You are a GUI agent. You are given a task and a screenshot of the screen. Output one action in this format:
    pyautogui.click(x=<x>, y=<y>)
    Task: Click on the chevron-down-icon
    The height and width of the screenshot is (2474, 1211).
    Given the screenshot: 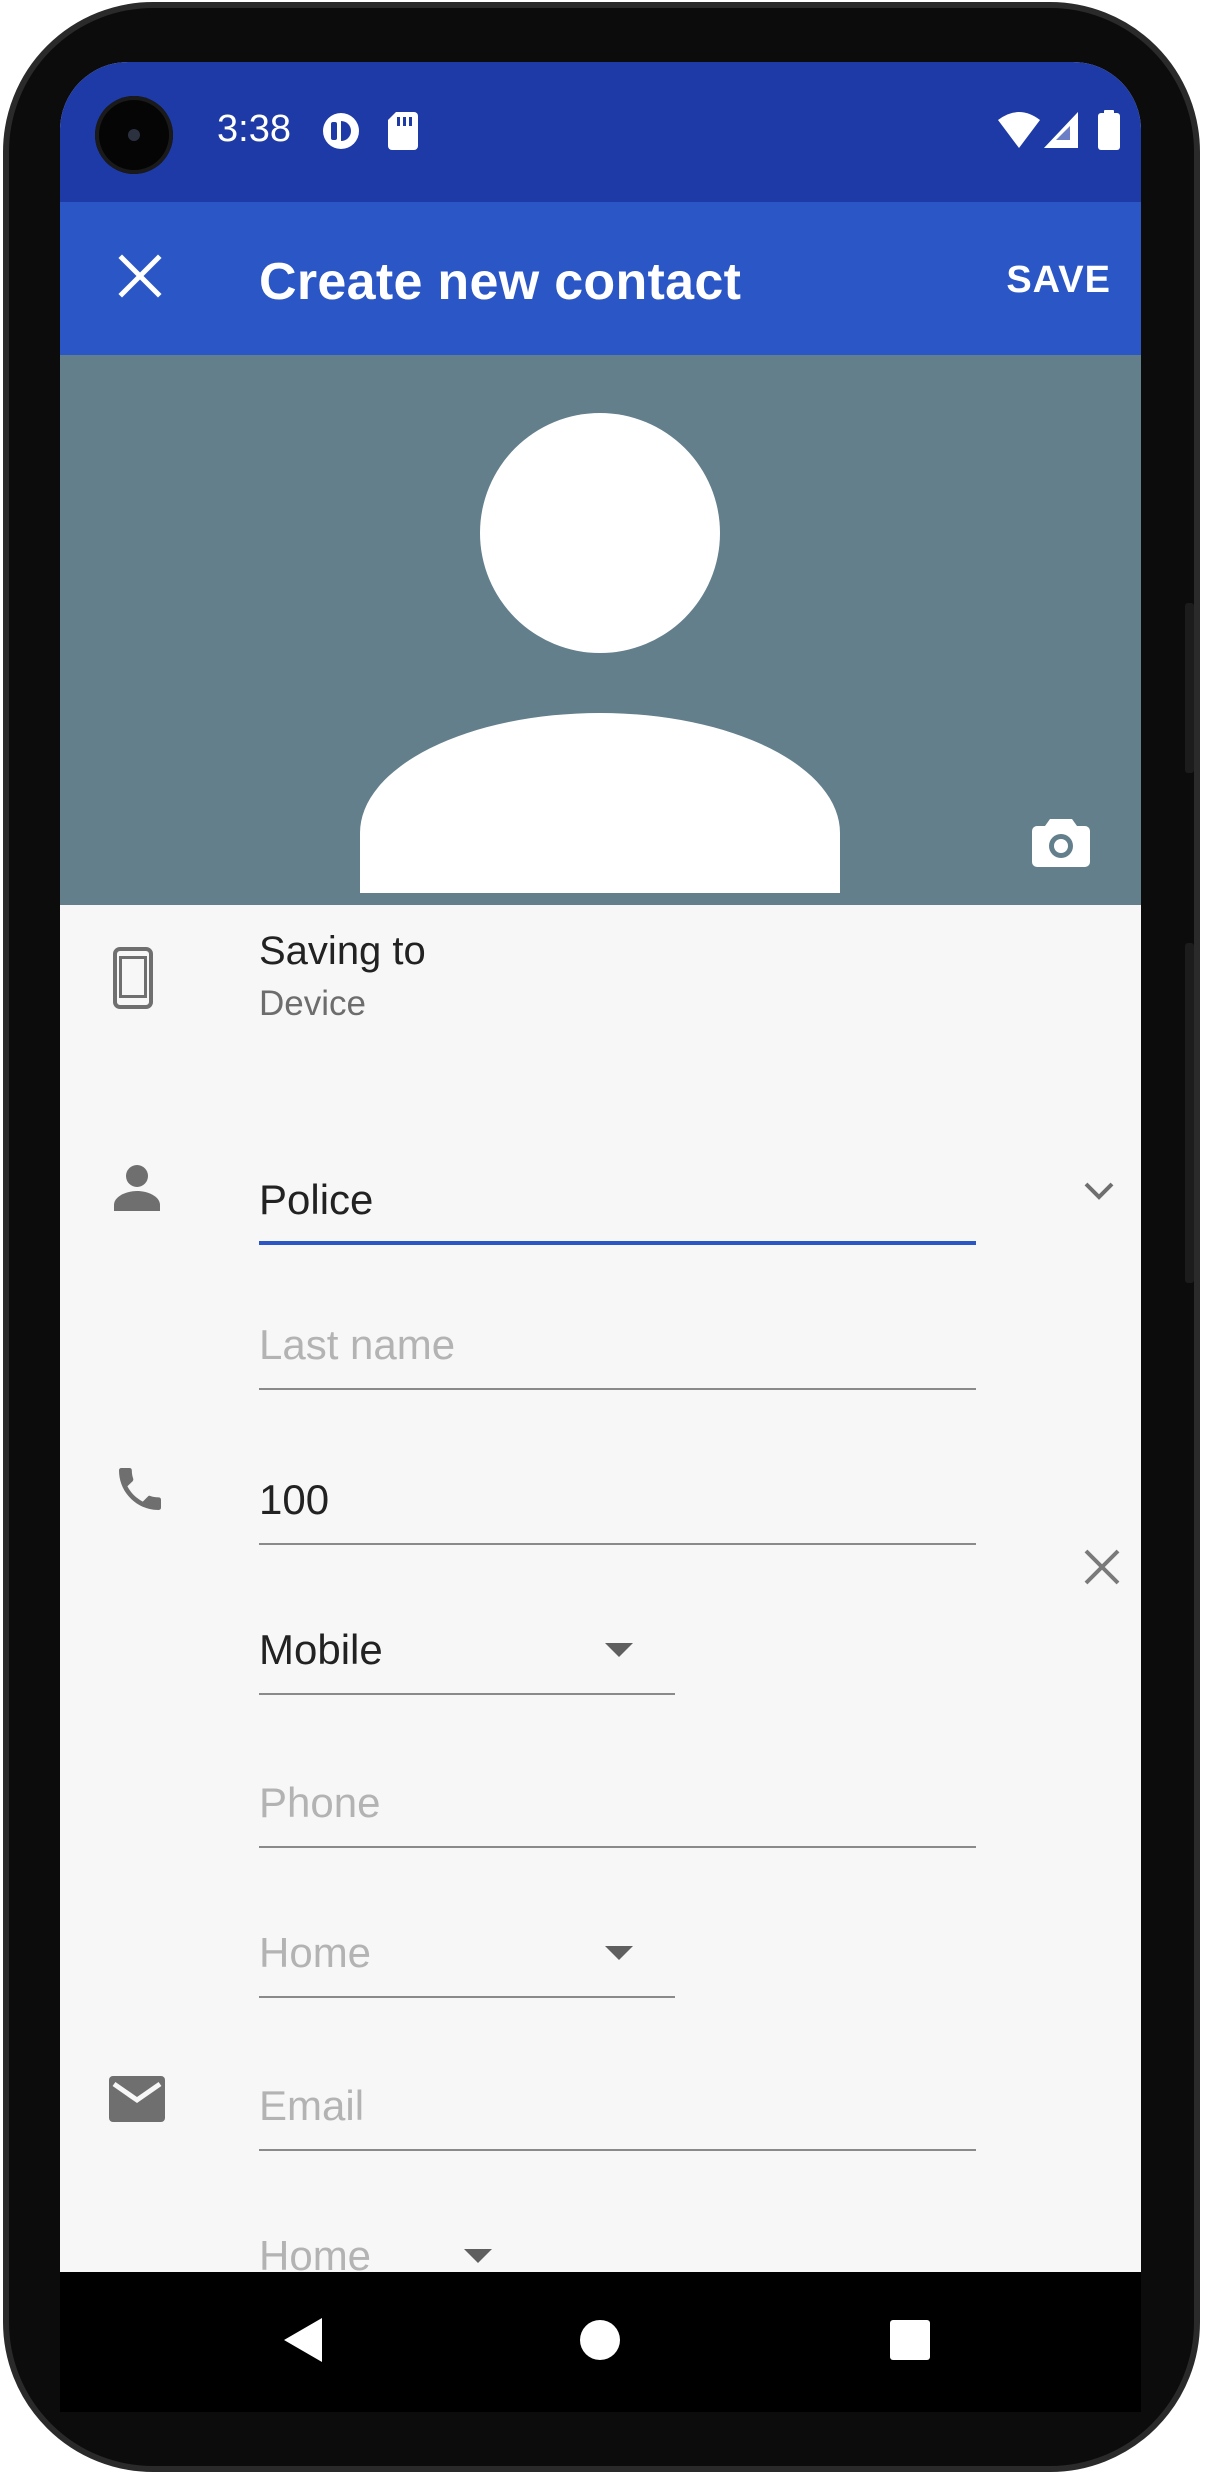 What is the action you would take?
    pyautogui.click(x=1099, y=1193)
    